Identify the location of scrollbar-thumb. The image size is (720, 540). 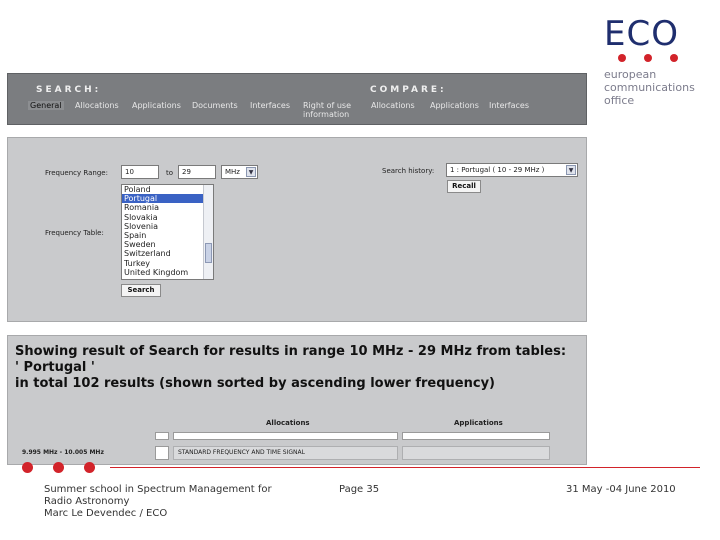
(208, 253).